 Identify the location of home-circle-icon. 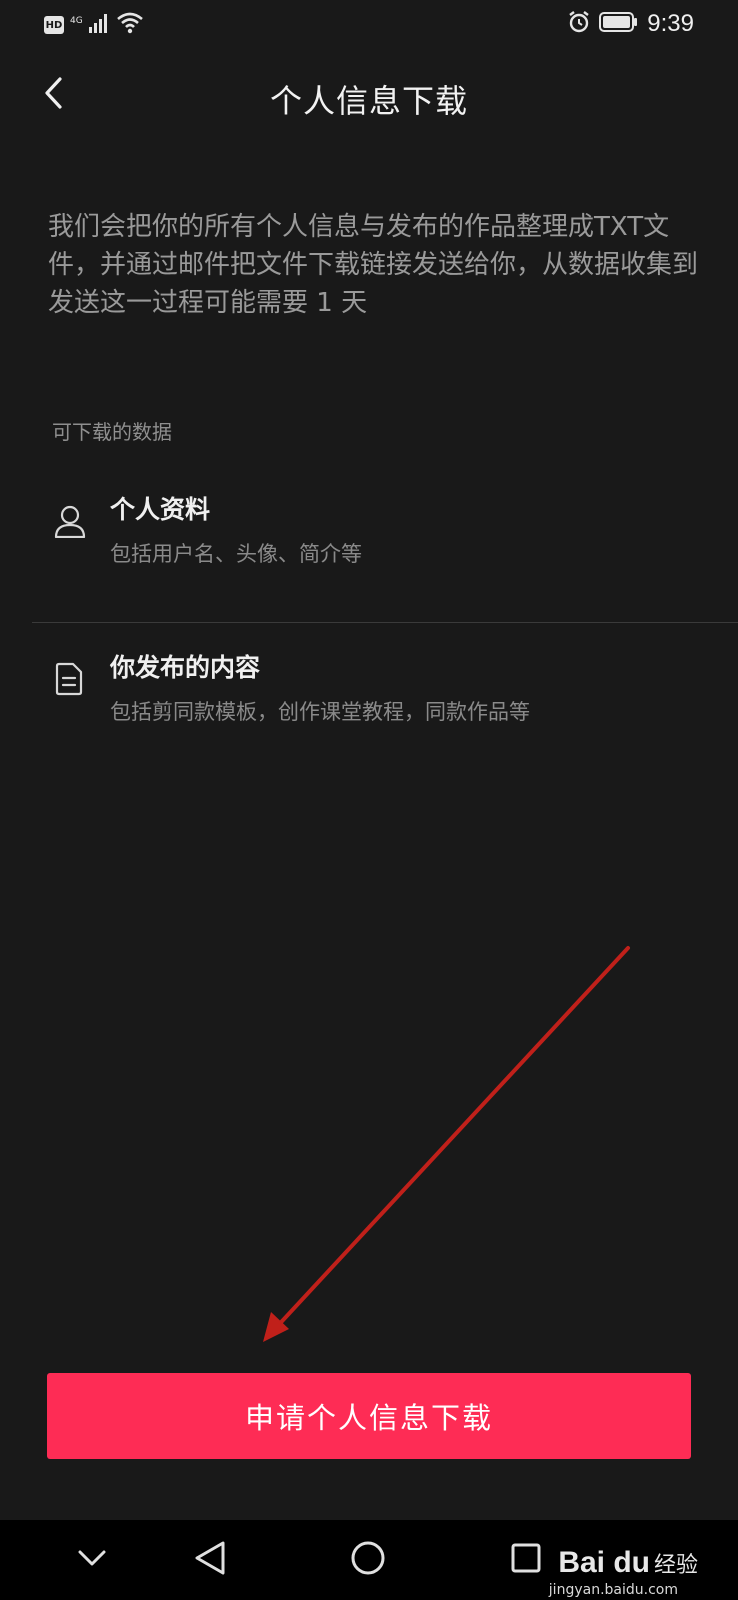
(368, 1560).